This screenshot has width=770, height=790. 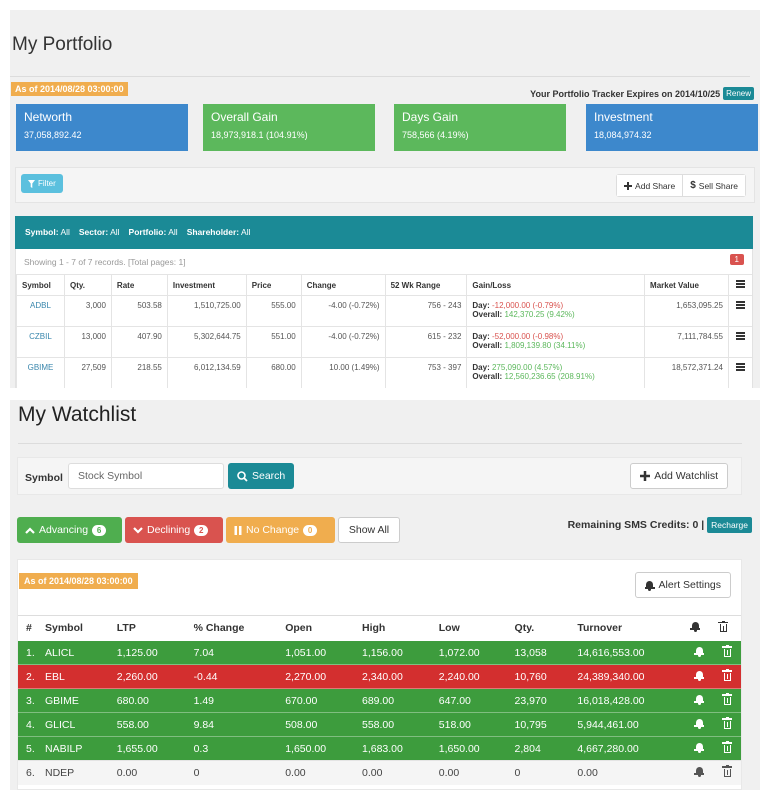 What do you see at coordinates (40, 311) in the screenshot?
I see `symbol-link: ADBL` at bounding box center [40, 311].